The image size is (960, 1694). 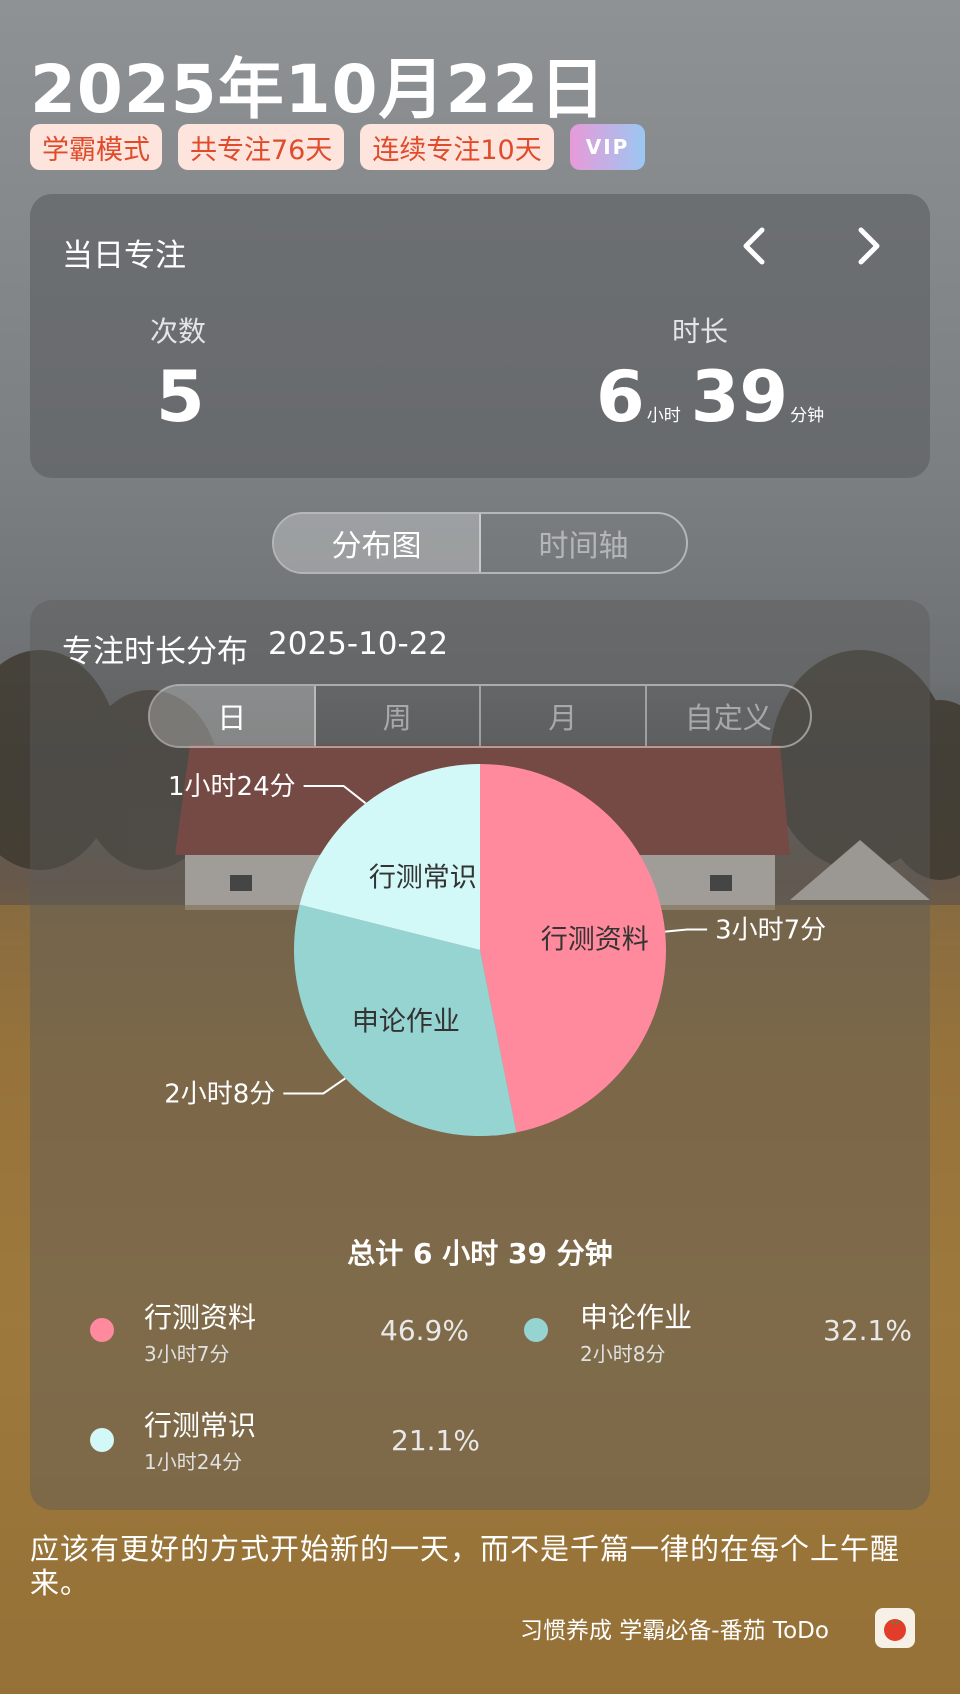 I want to click on tomato-icon, so click(x=894, y=1628).